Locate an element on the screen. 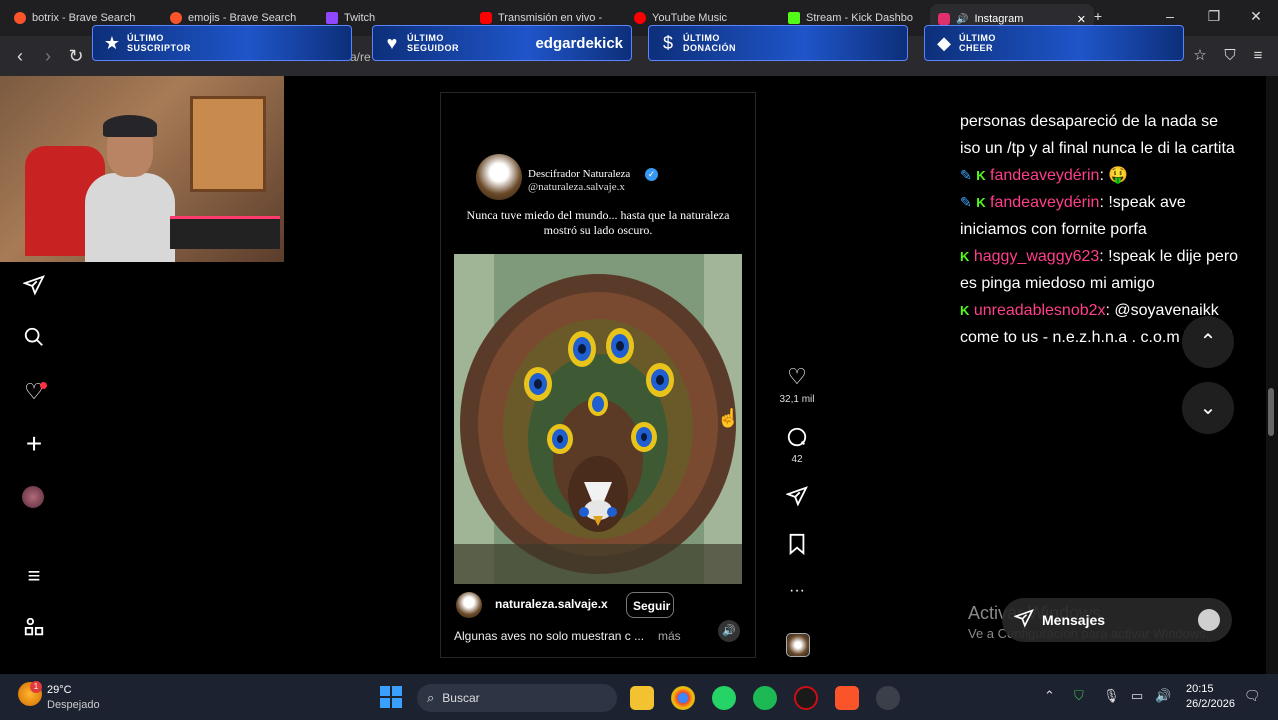 The image size is (1278, 720). star-icon: ★ is located at coordinates (112, 42).